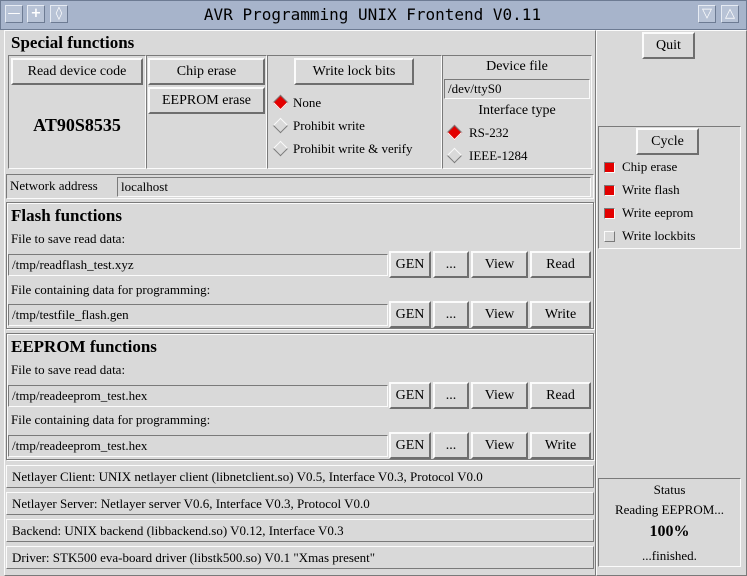 Image resolution: width=747 pixels, height=576 pixels. Describe the element at coordinates (609, 236) in the screenshot. I see `cycle-write-lockbits-checkbox` at that location.